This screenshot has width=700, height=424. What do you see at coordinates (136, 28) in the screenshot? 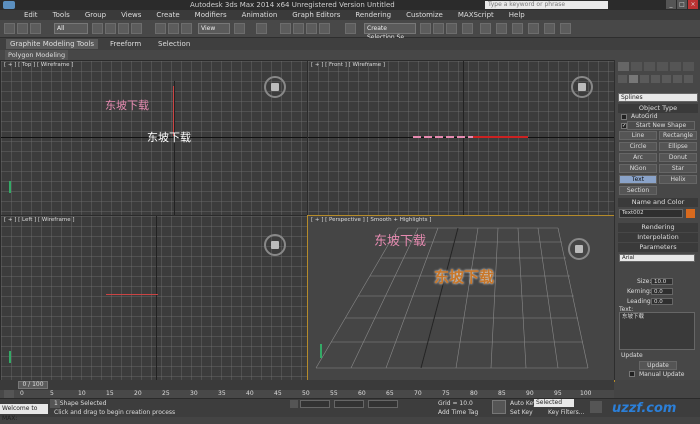
I see `window-crossing-icon` at bounding box center [136, 28].